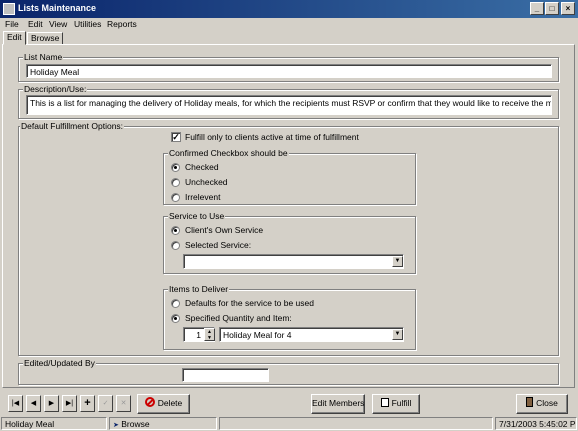 The image size is (578, 431). I want to click on edited-by-input, so click(225, 375).